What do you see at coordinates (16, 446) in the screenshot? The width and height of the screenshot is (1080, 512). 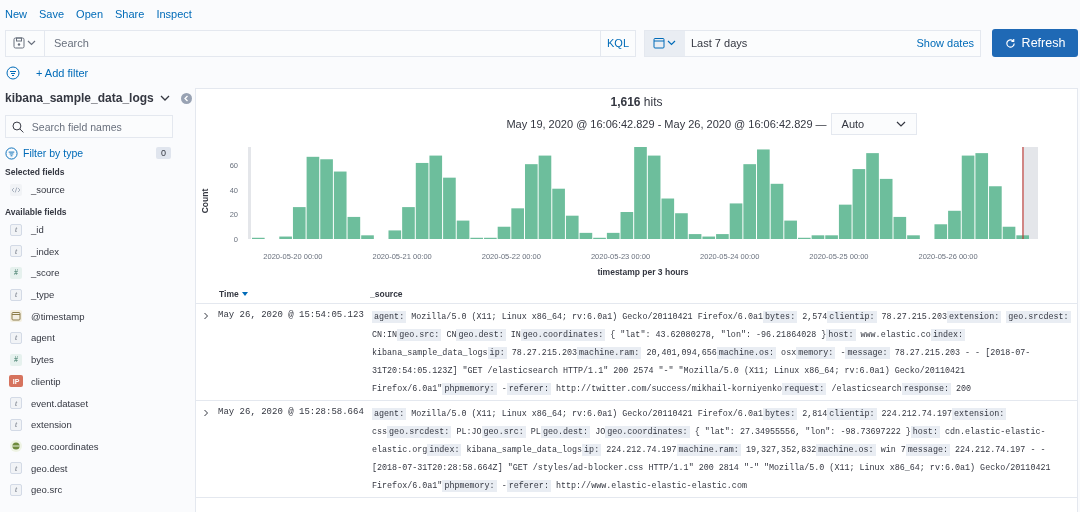 I see `globe-icon` at bounding box center [16, 446].